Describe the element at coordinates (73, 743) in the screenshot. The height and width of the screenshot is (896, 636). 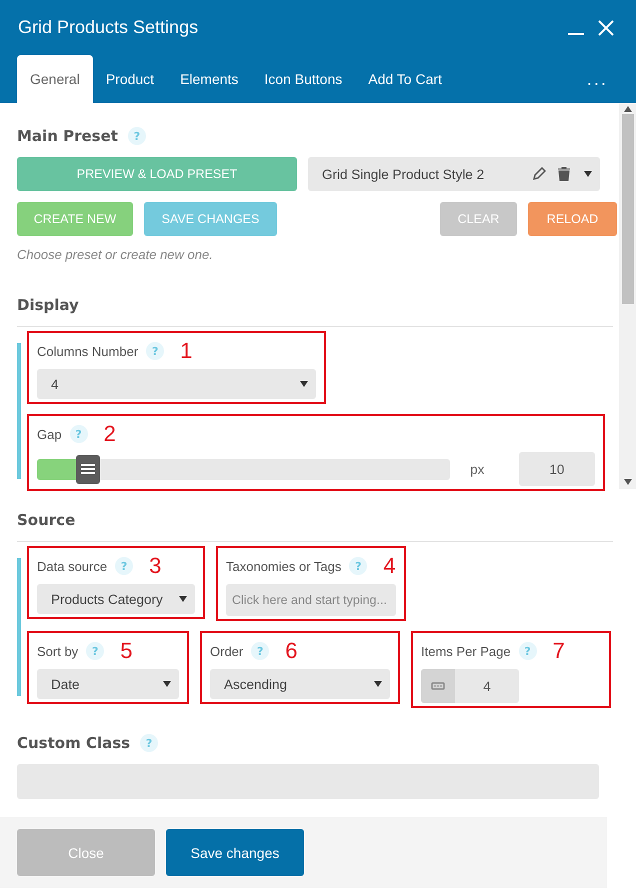
I see `section-title: Custom Class` at that location.